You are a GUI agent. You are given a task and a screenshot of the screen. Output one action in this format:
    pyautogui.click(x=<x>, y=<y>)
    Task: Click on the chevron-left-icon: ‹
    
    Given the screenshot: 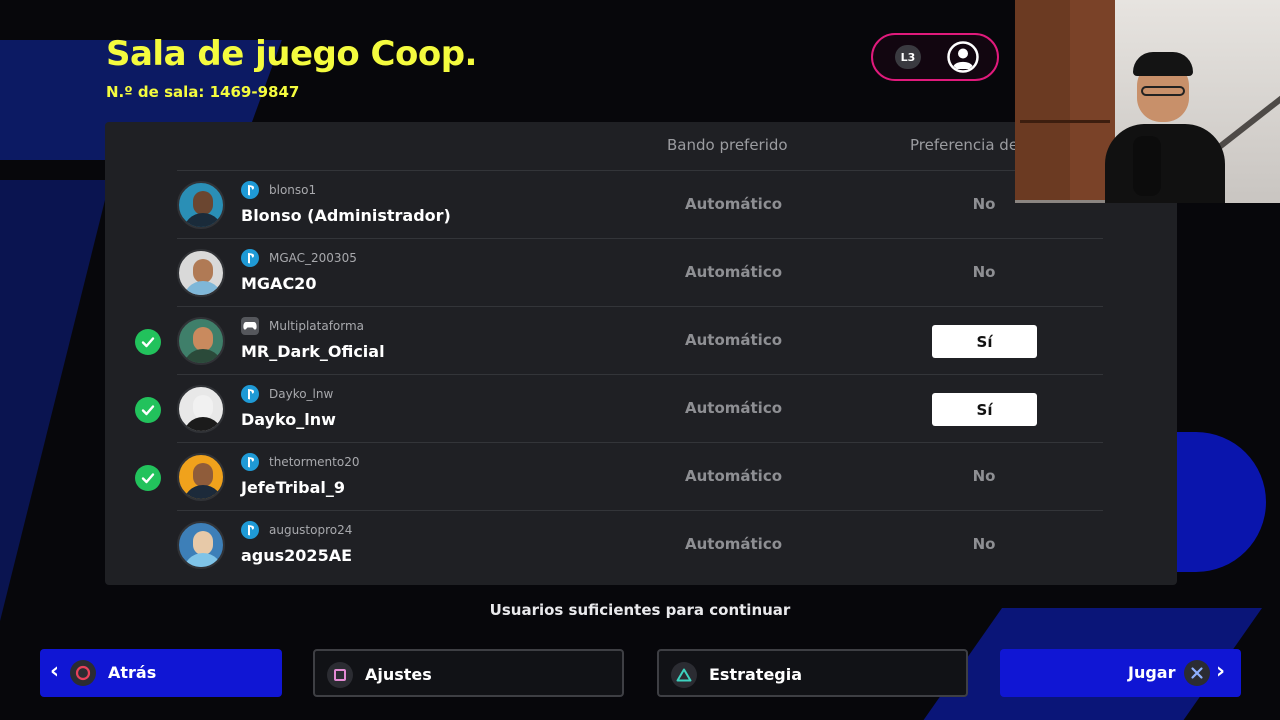 What is the action you would take?
    pyautogui.click(x=55, y=671)
    